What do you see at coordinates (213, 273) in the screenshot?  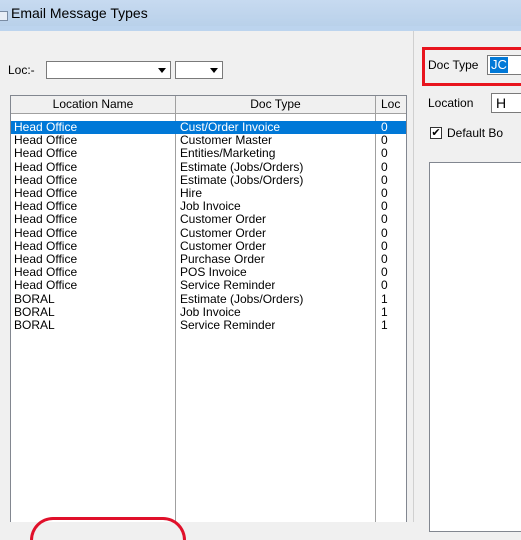 I see `doc-type-cell: POS Invoice` at bounding box center [213, 273].